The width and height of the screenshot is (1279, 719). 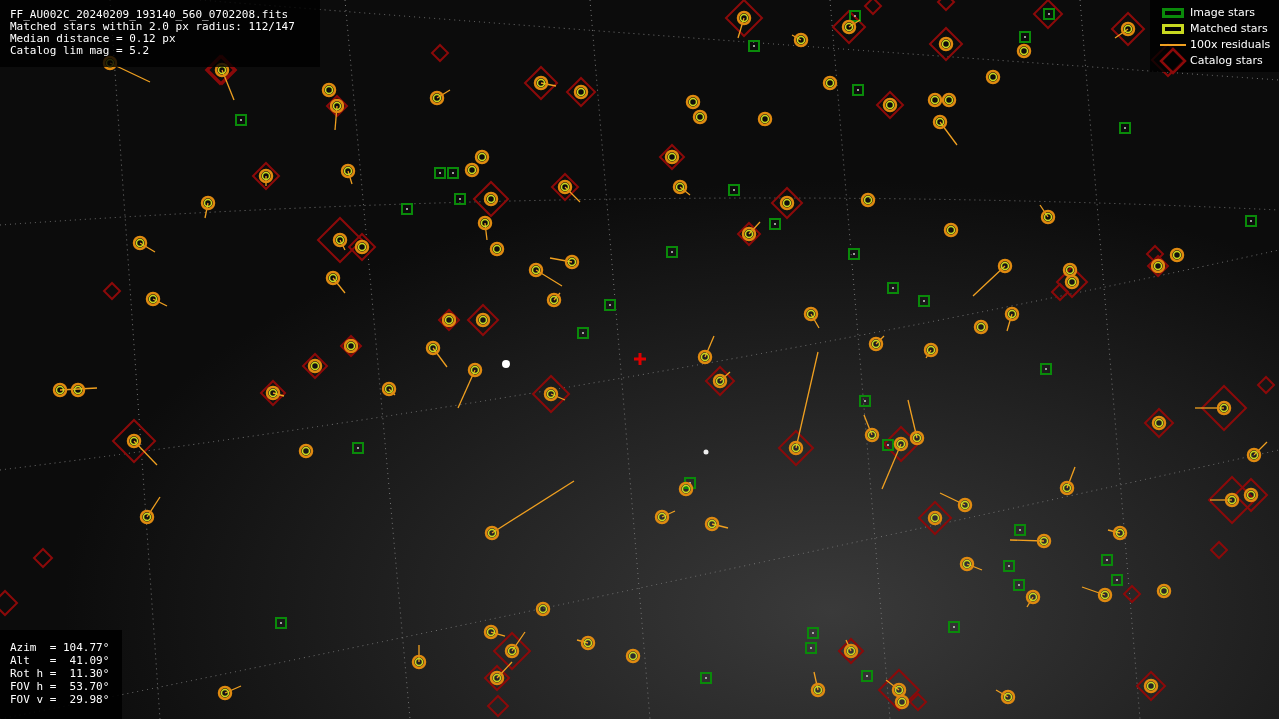 I want to click on line-icon, so click(x=1173, y=44).